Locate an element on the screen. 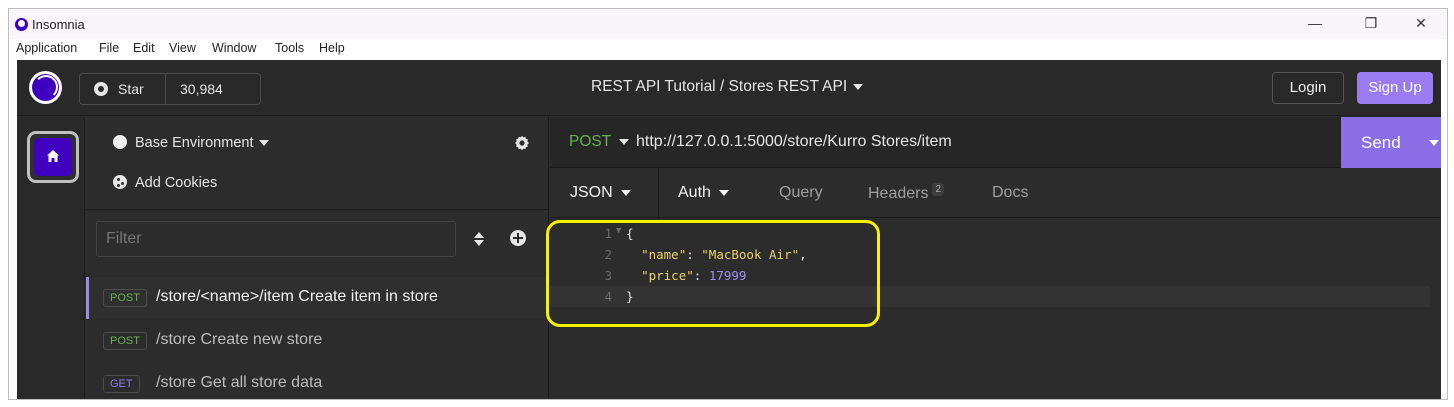 The height and width of the screenshot is (407, 1454). github-icon is located at coordinates (101, 89).